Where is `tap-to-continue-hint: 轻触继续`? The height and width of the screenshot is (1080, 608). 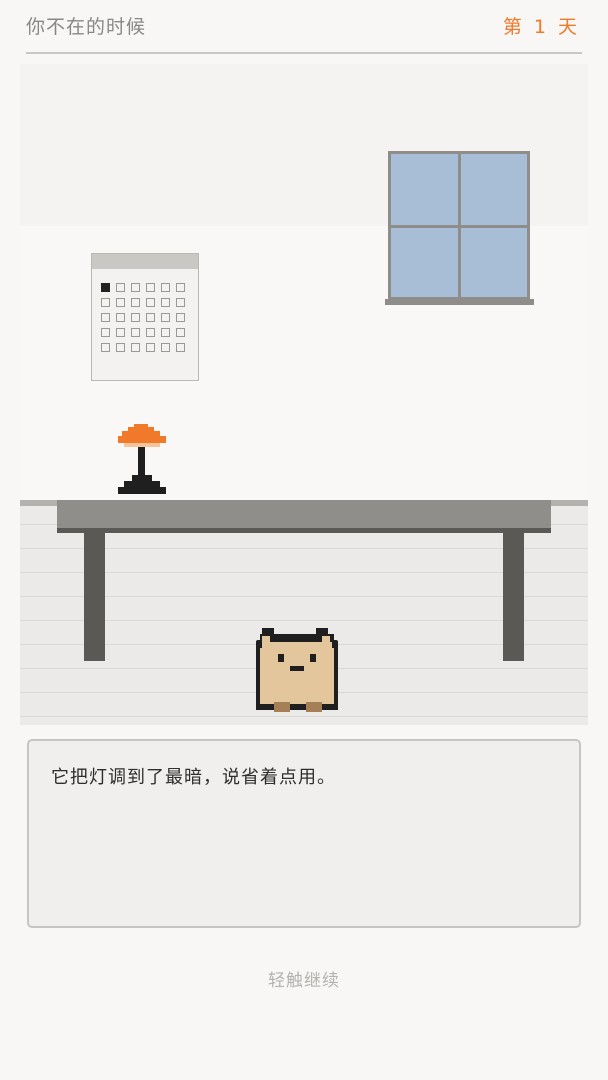
tap-to-continue-hint: 轻触继续 is located at coordinates (304, 978).